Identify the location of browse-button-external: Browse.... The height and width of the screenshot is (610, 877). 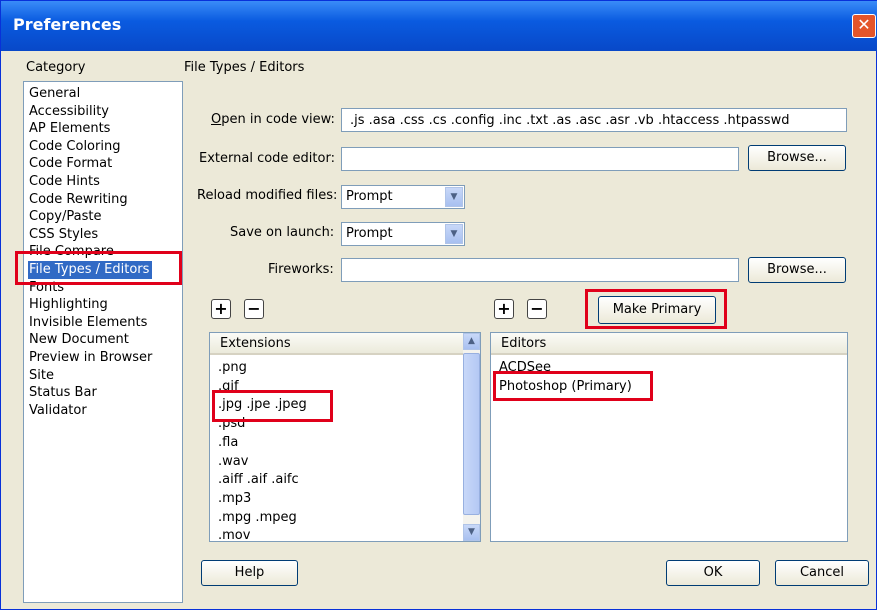
(797, 158).